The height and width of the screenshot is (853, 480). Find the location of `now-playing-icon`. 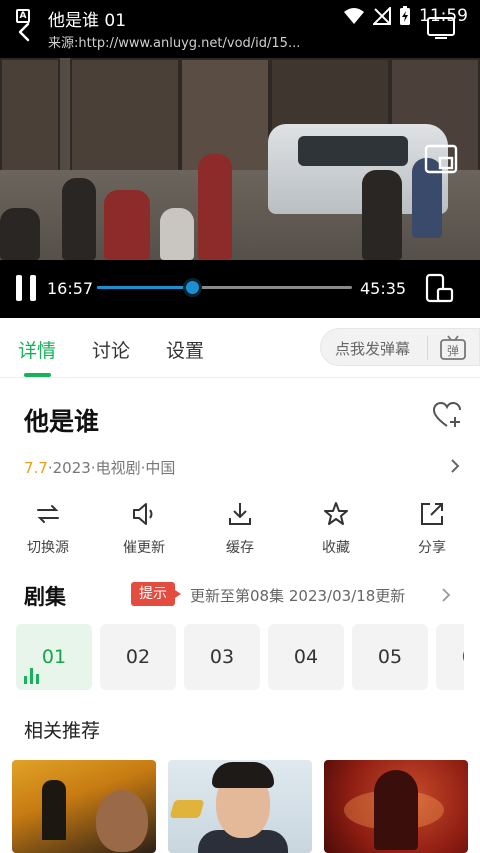

now-playing-icon is located at coordinates (33, 676).